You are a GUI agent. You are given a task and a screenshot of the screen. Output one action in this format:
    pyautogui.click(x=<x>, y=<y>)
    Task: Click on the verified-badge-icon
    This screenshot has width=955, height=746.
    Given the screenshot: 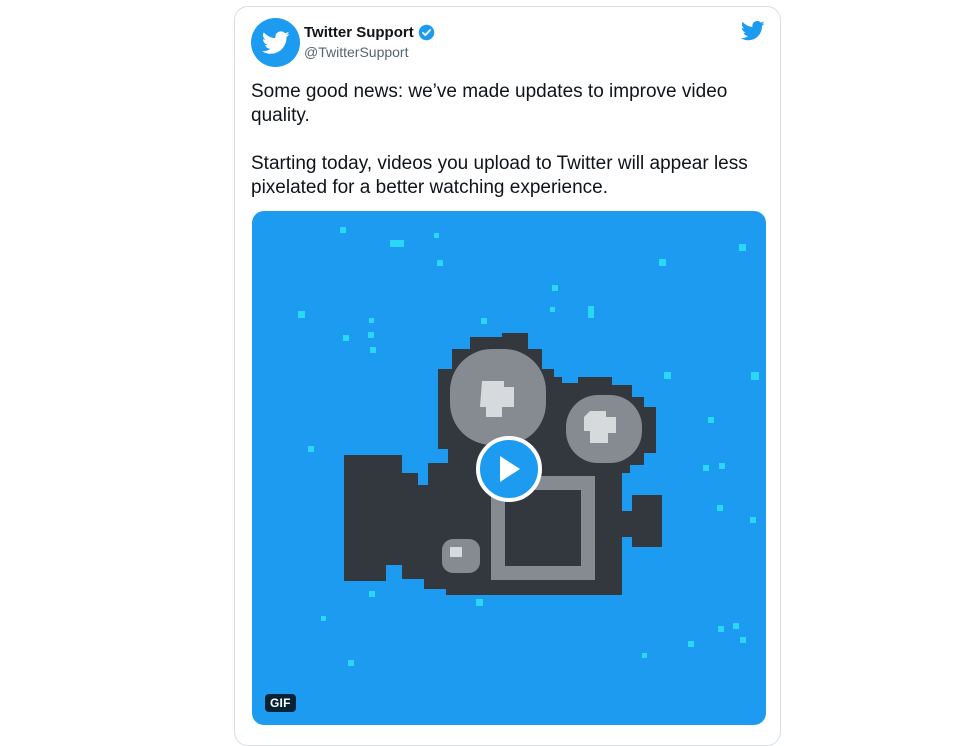 What is the action you would take?
    pyautogui.click(x=426, y=32)
    